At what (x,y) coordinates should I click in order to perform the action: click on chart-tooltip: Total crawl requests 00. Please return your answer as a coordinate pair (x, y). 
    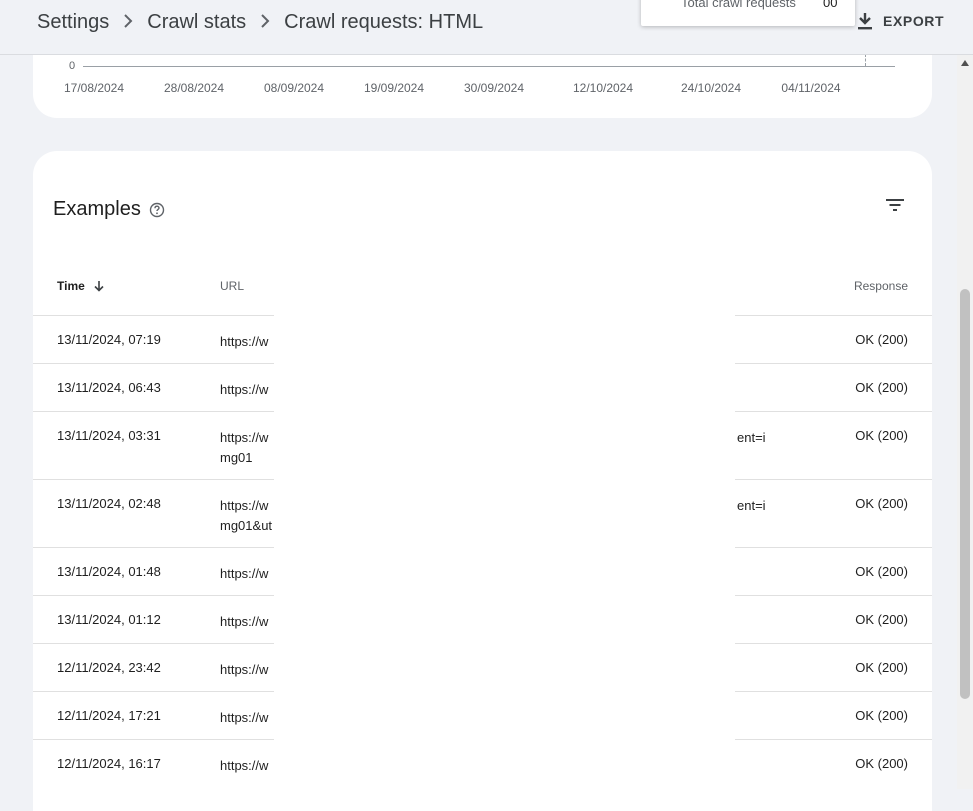
    Looking at the image, I should click on (748, 13).